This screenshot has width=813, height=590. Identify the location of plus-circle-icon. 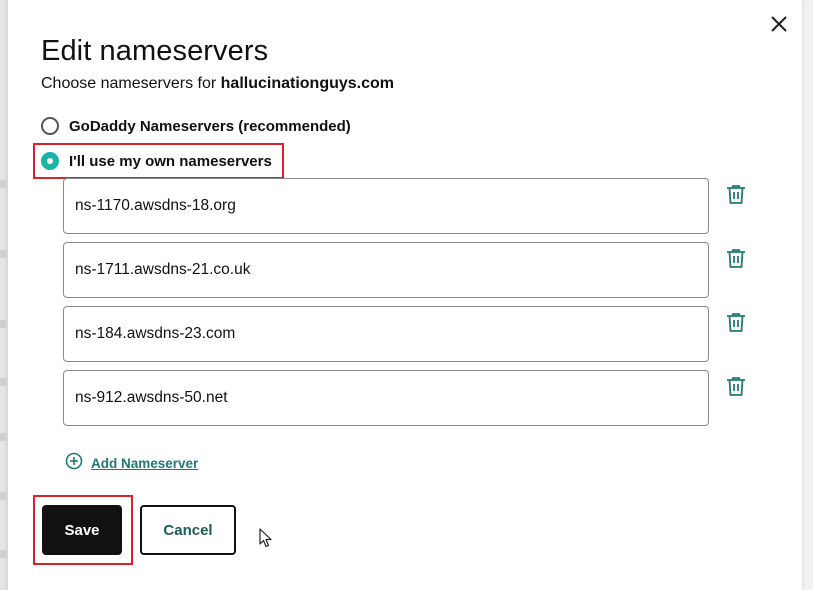
(74, 463).